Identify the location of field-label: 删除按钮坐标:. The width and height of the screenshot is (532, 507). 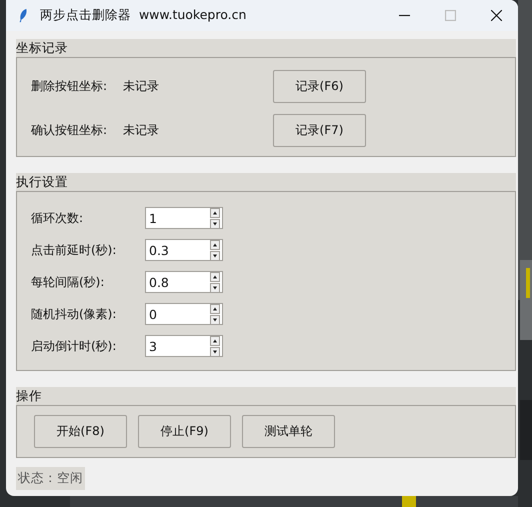
(69, 86).